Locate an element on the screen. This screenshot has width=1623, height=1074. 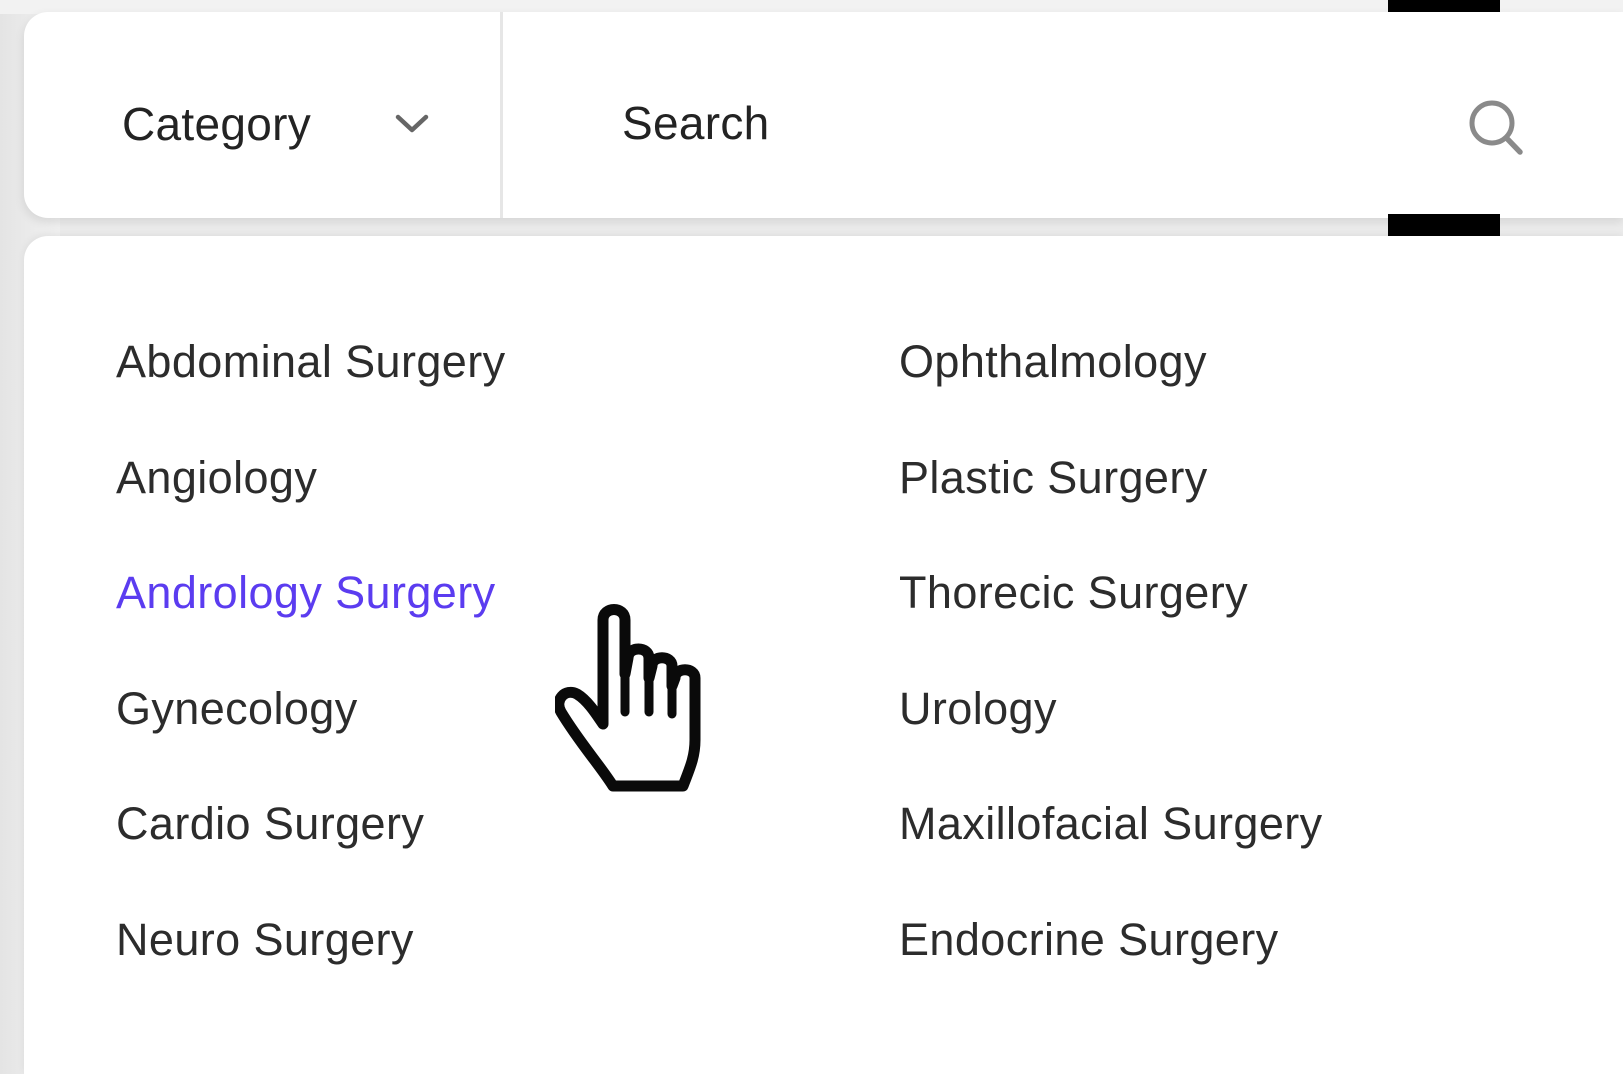
category-item: Neuro Surgery is located at coordinates (311, 968).